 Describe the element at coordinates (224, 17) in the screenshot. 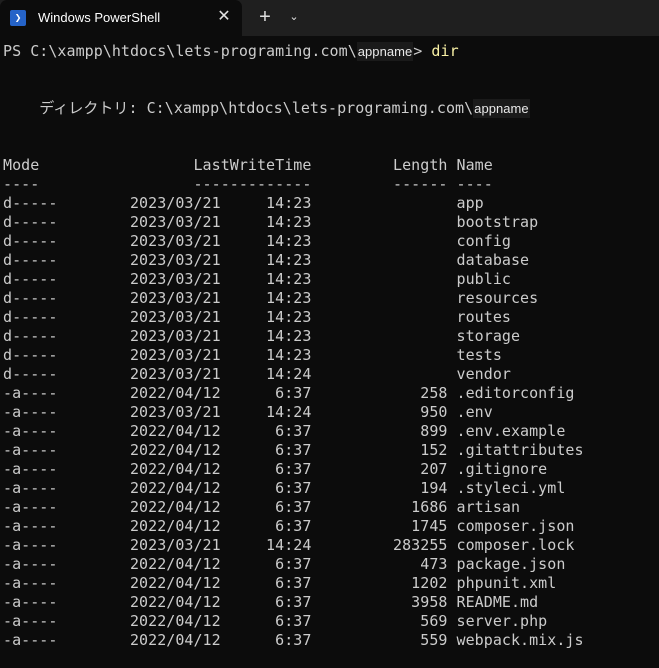

I see `close-icon: ✕` at that location.